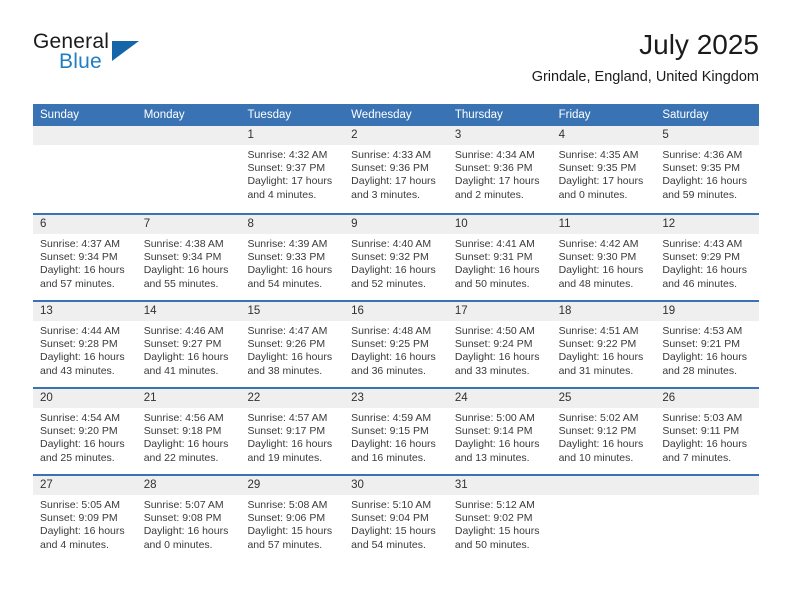 The image size is (792, 612). Describe the element at coordinates (287, 244) in the screenshot. I see `day-info-line: Sunrise: 4:39 AM` at that location.